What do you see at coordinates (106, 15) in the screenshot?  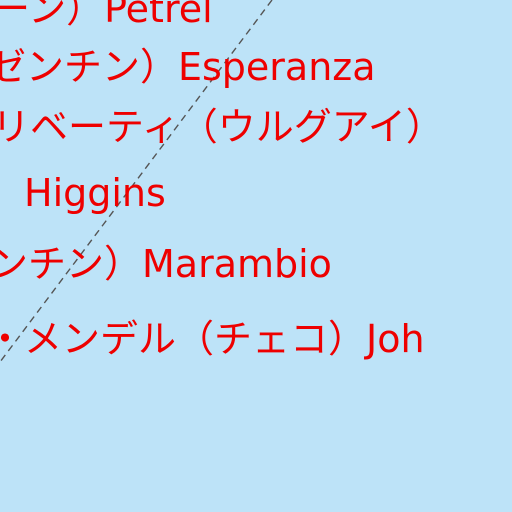 I see `station-label-petrel: ーン）Petrel` at bounding box center [106, 15].